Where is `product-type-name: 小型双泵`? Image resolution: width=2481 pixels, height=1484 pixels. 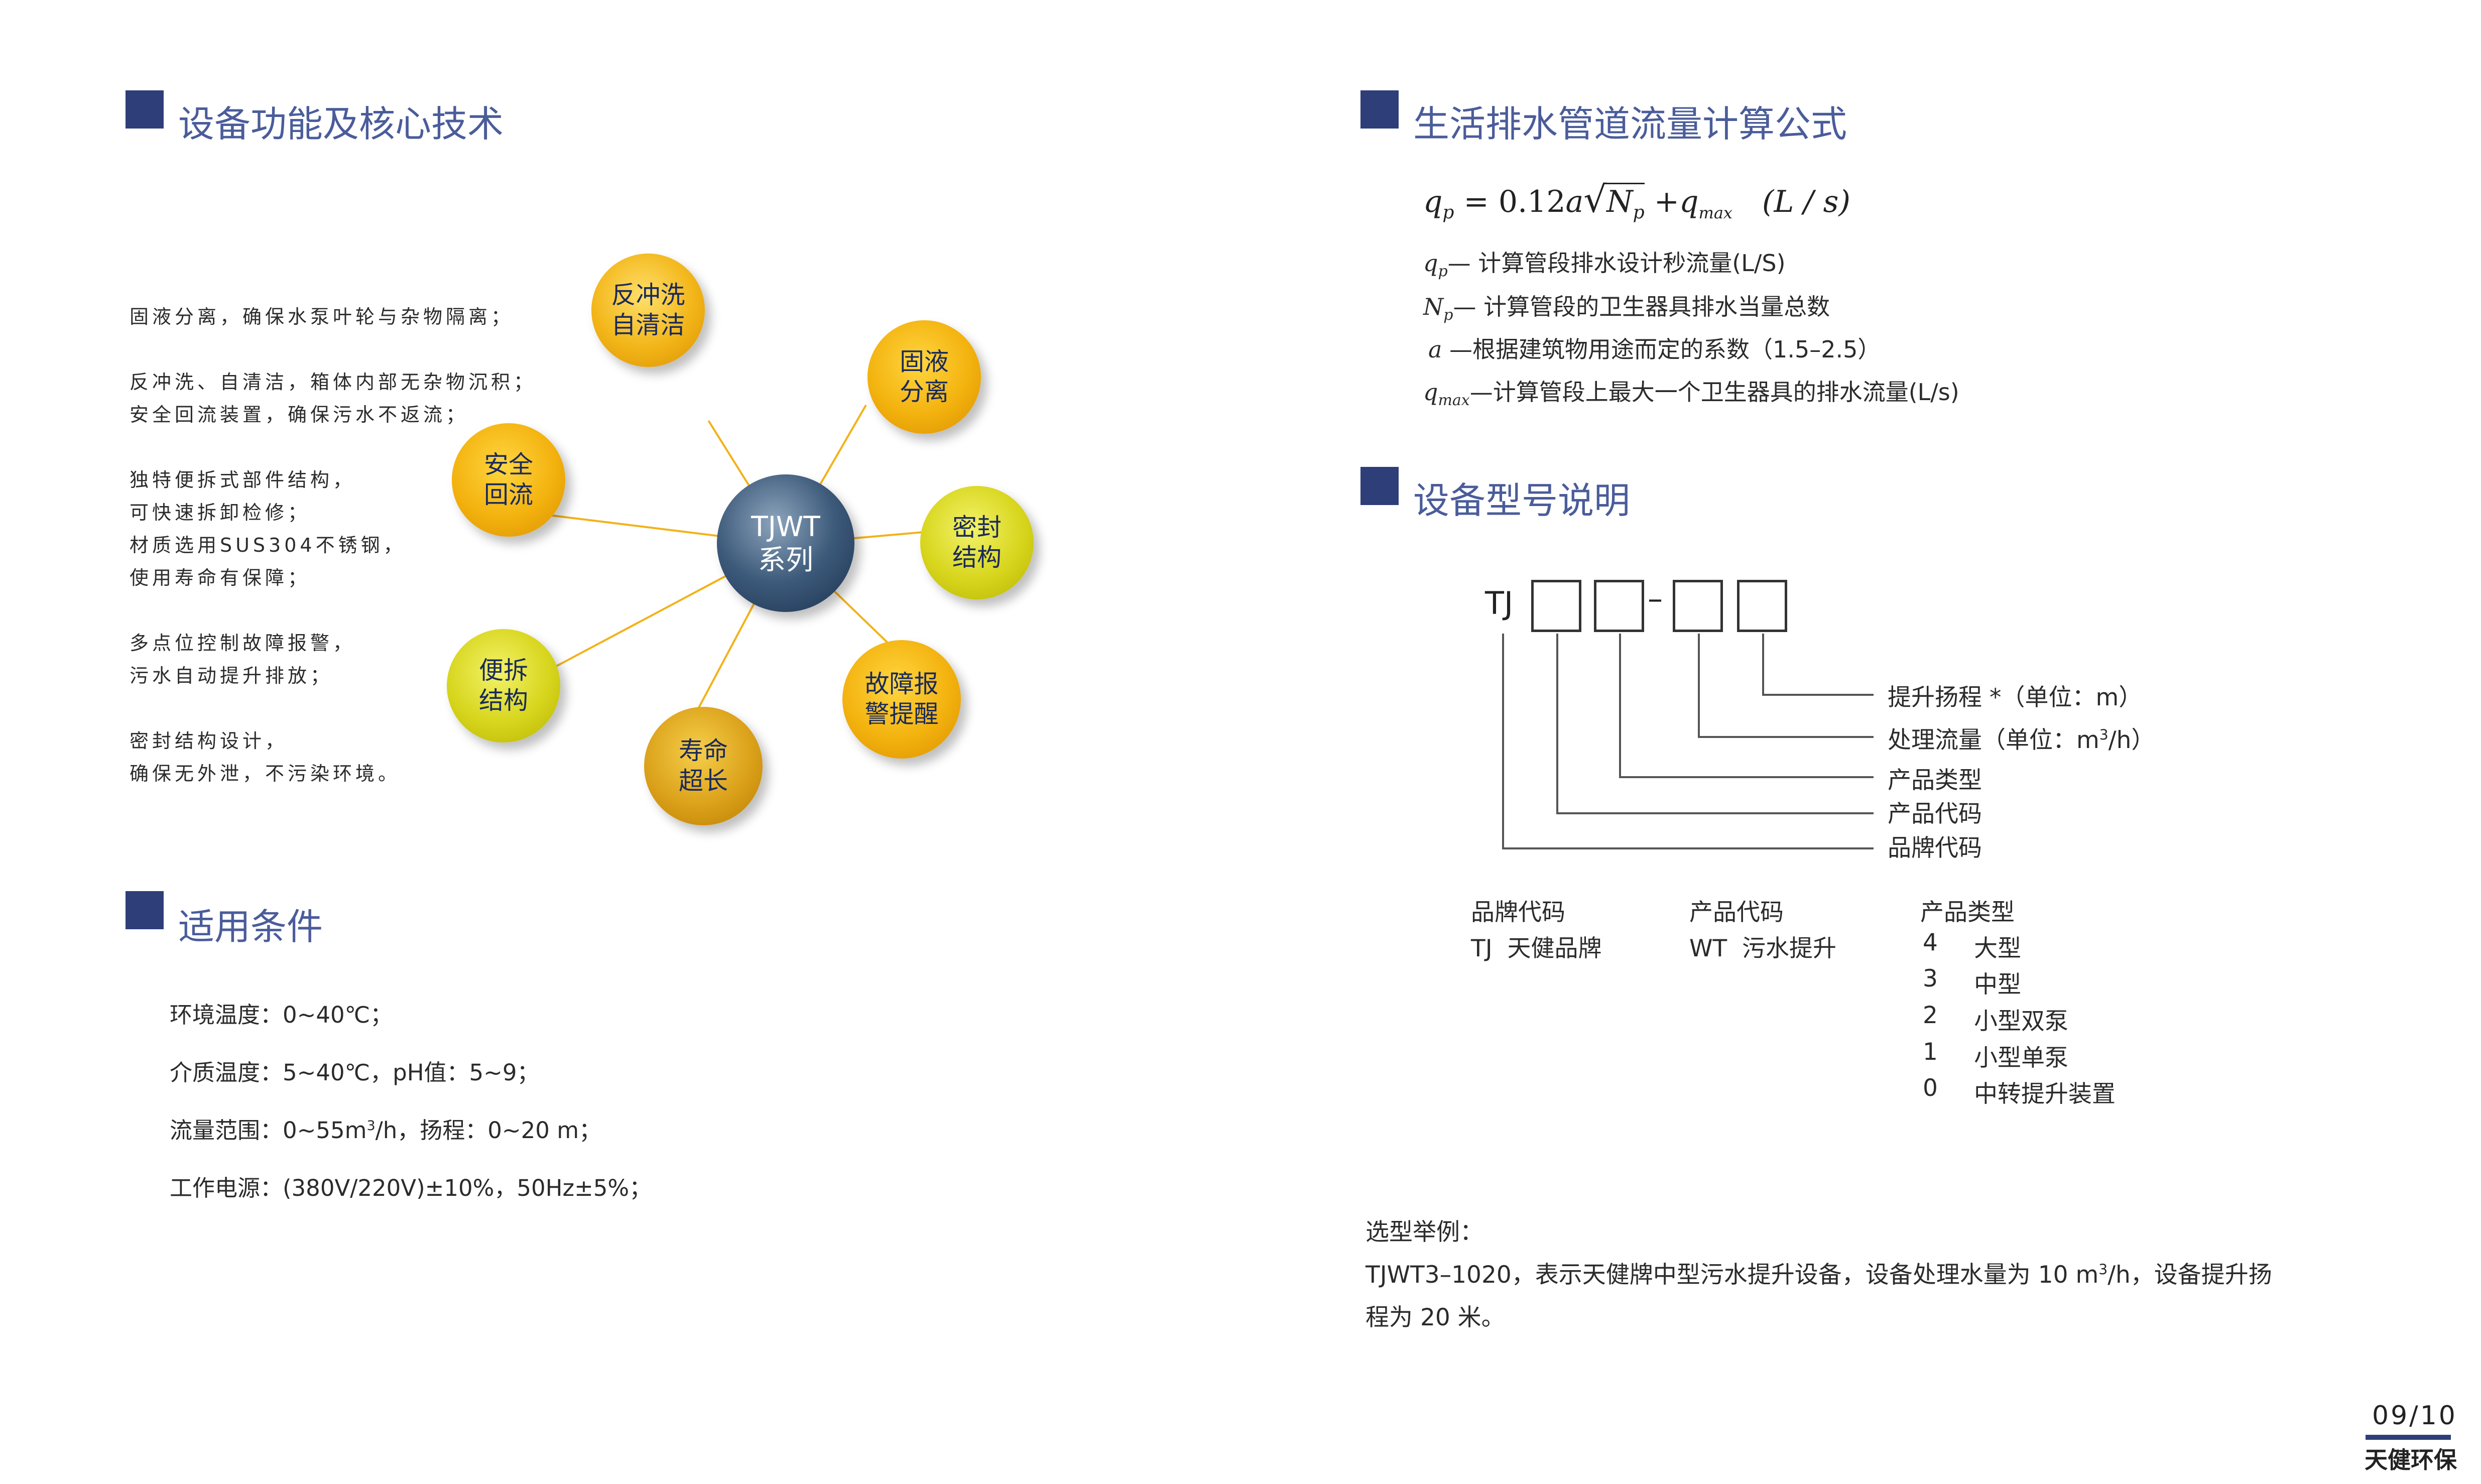 product-type-name: 小型双泵 is located at coordinates (2021, 1022).